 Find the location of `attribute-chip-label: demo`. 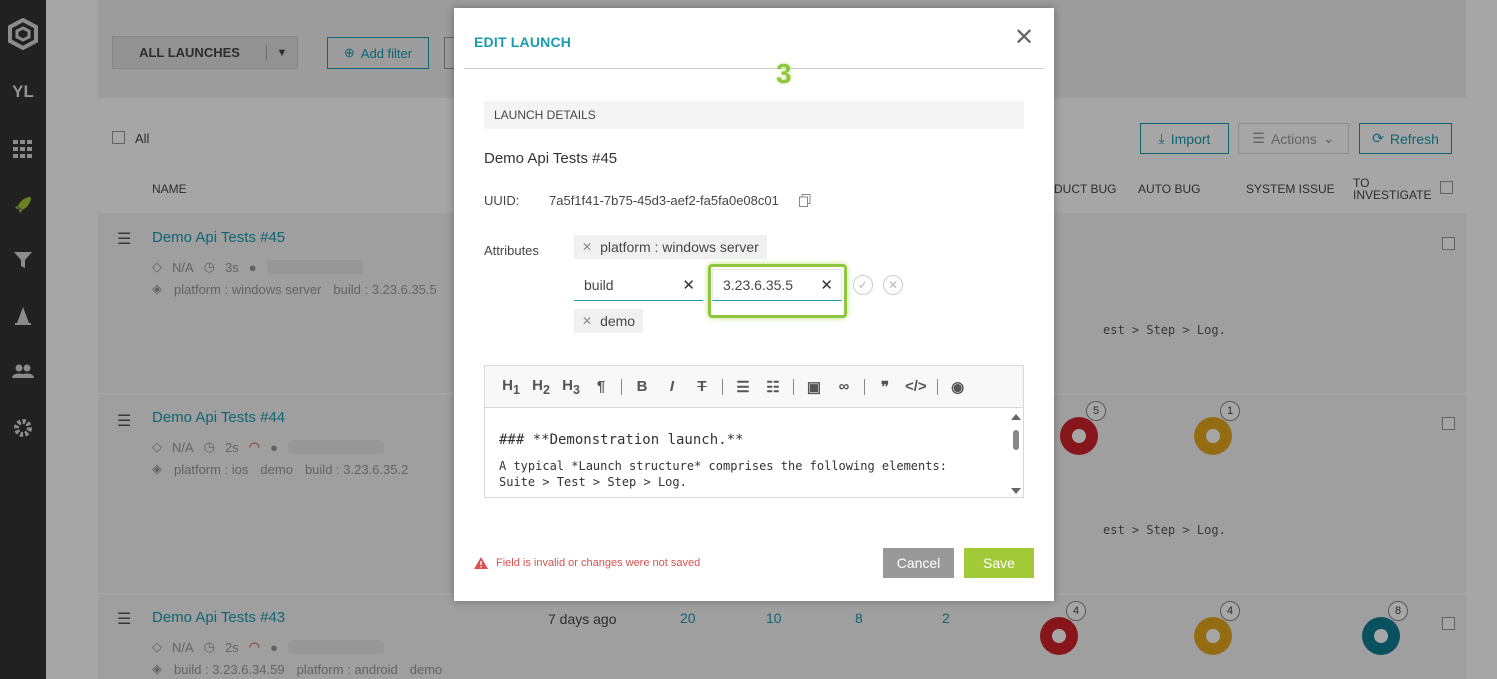

attribute-chip-label: demo is located at coordinates (618, 321).